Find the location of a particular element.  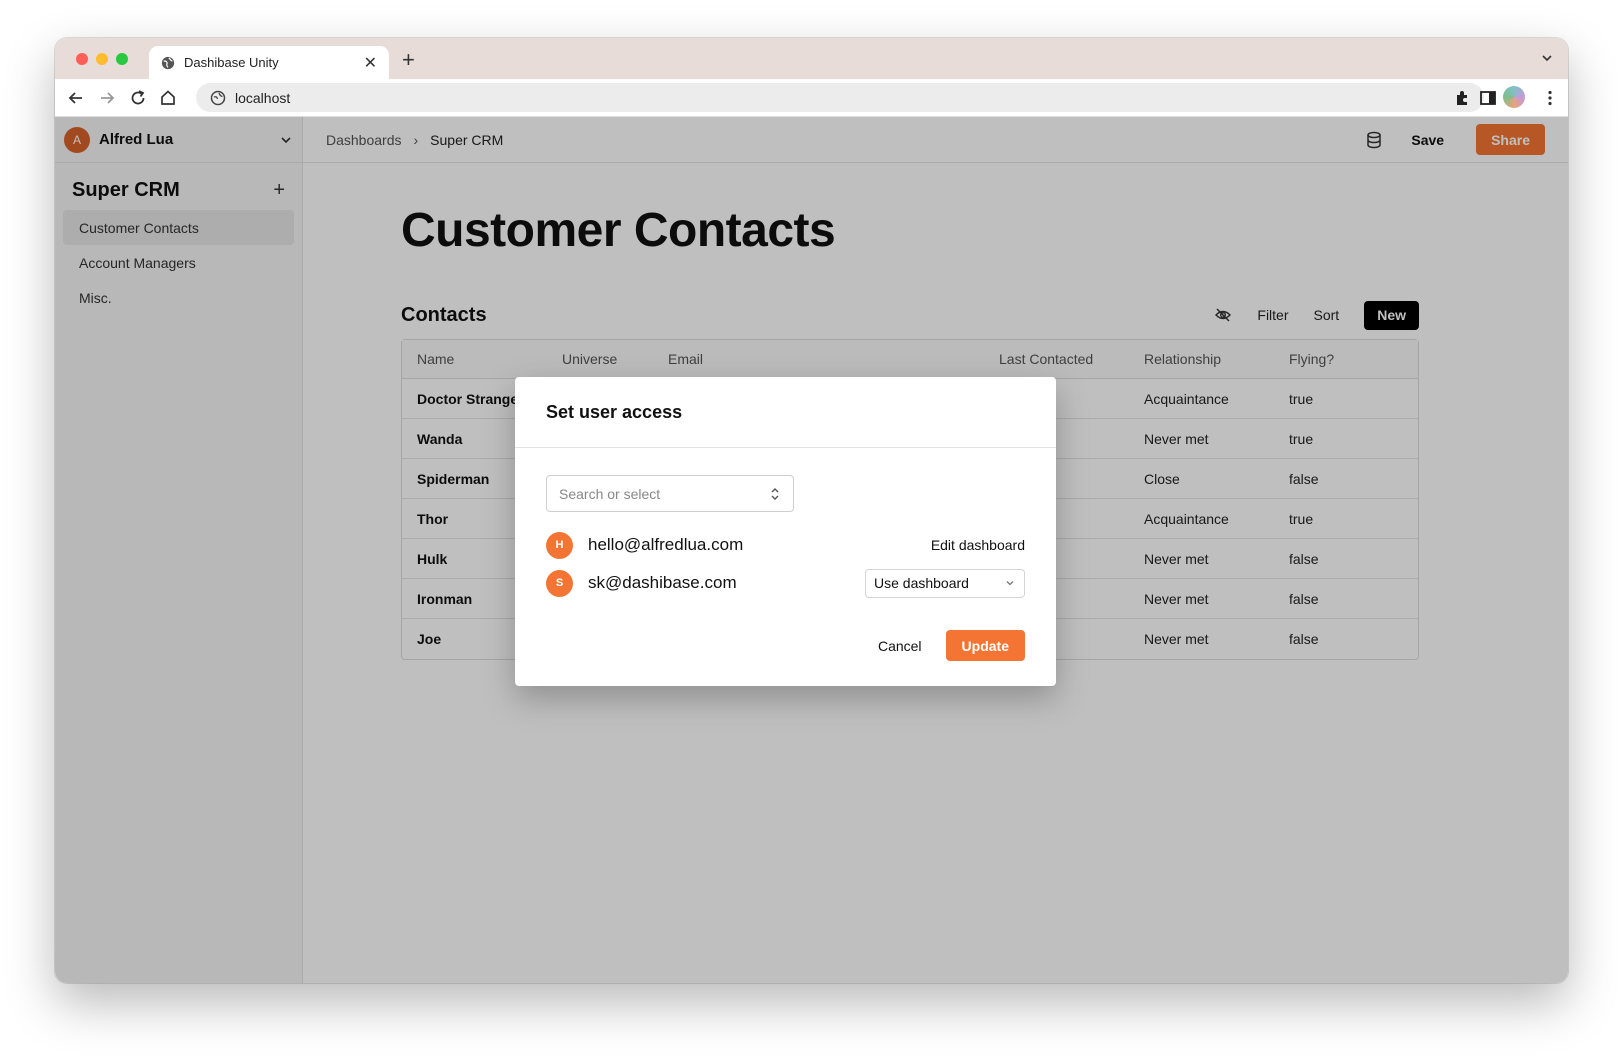

user-avatar: H is located at coordinates (559, 545).